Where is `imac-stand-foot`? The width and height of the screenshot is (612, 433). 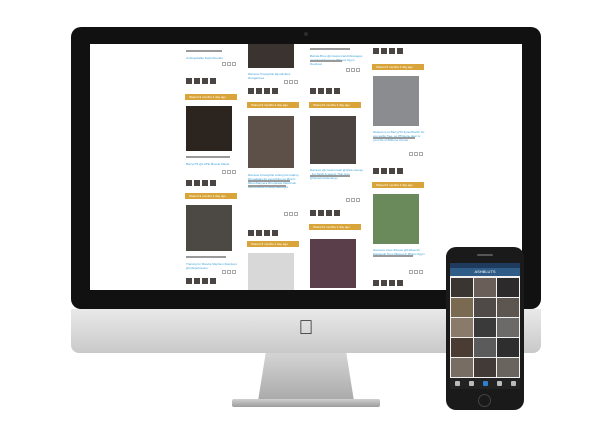
imac-stand-foot is located at coordinates (306, 403).